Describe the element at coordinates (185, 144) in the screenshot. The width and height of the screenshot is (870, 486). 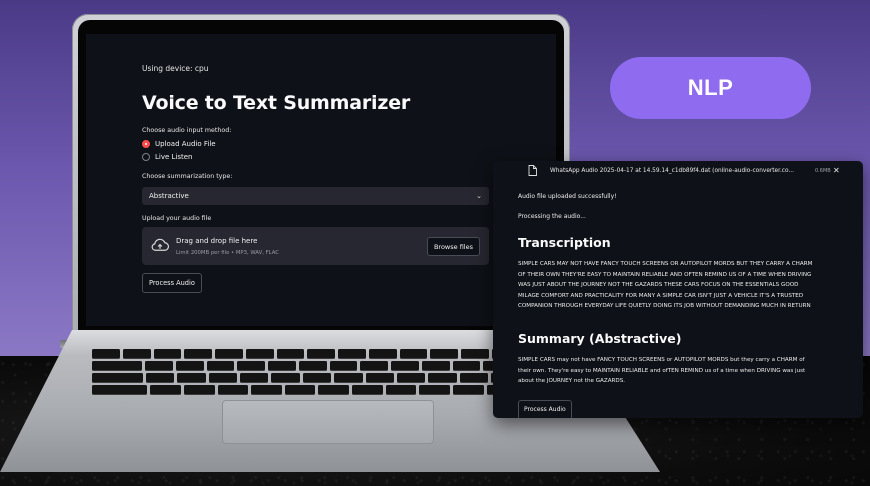
I see `radio-label: Upload Audio File` at that location.